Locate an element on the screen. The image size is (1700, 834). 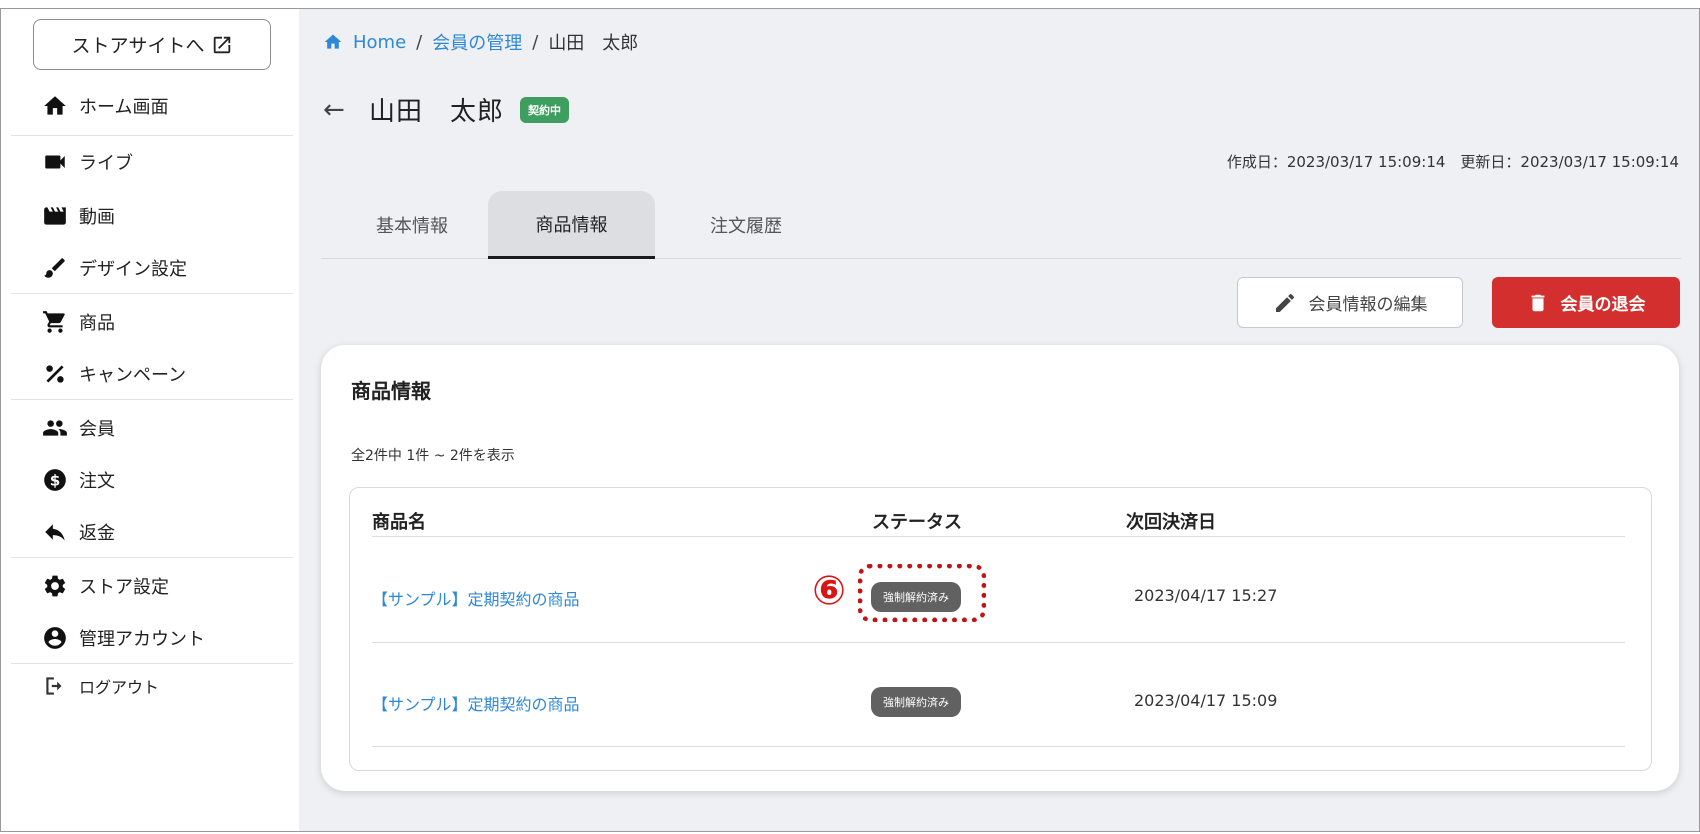
annotation-marker: ⑥ is located at coordinates (829, 591).